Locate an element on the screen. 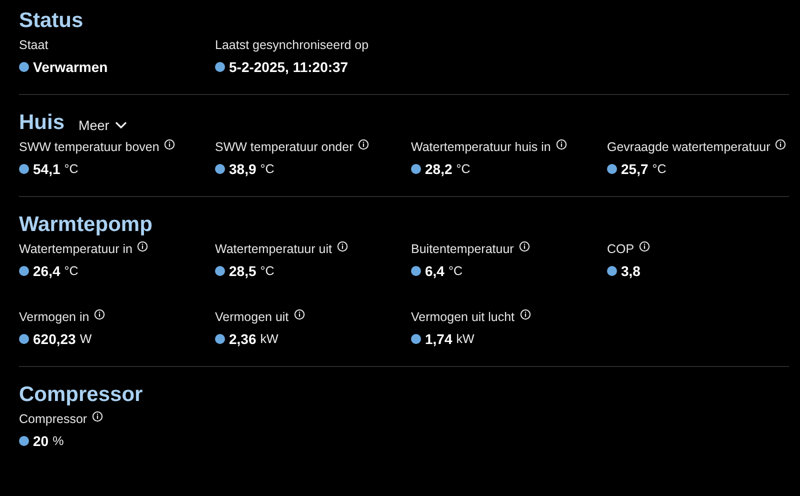  section-title: Compressor is located at coordinates (81, 395).